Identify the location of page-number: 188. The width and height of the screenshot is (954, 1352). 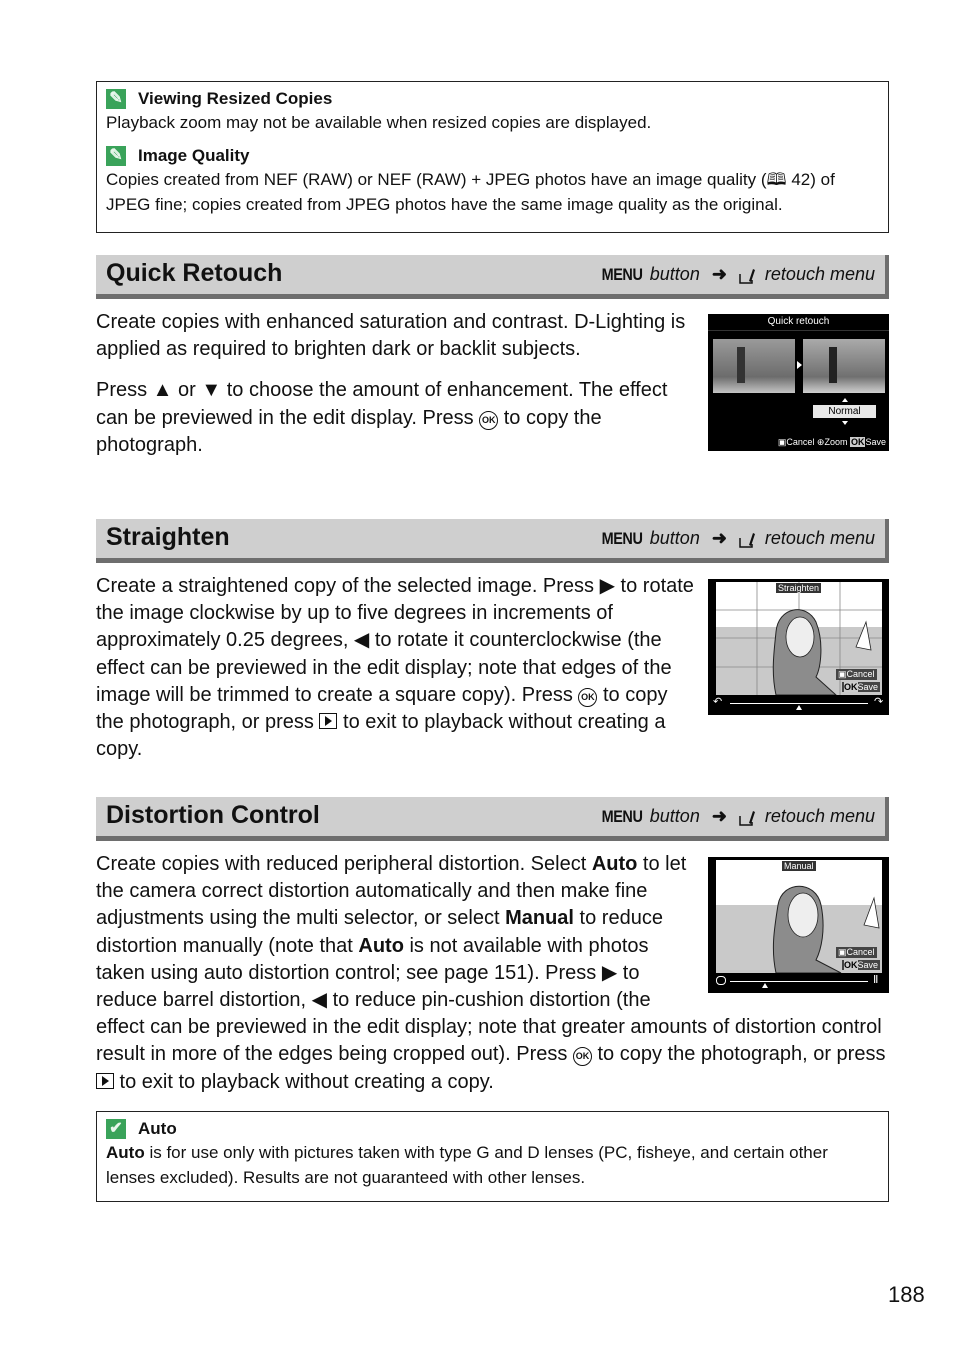
(906, 1294).